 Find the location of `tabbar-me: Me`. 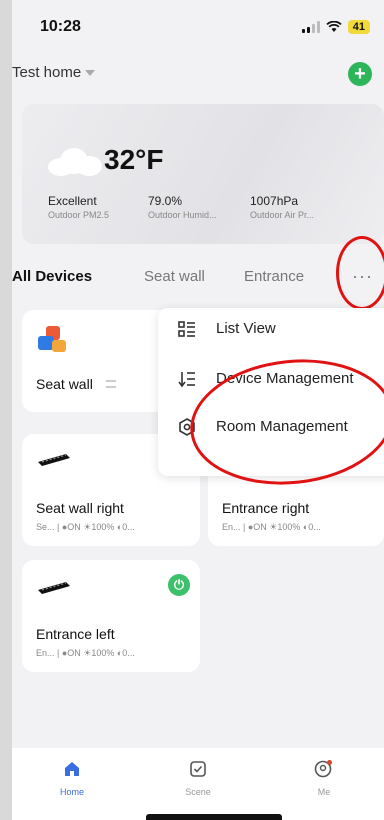

tabbar-me: Me is located at coordinates (324, 778).